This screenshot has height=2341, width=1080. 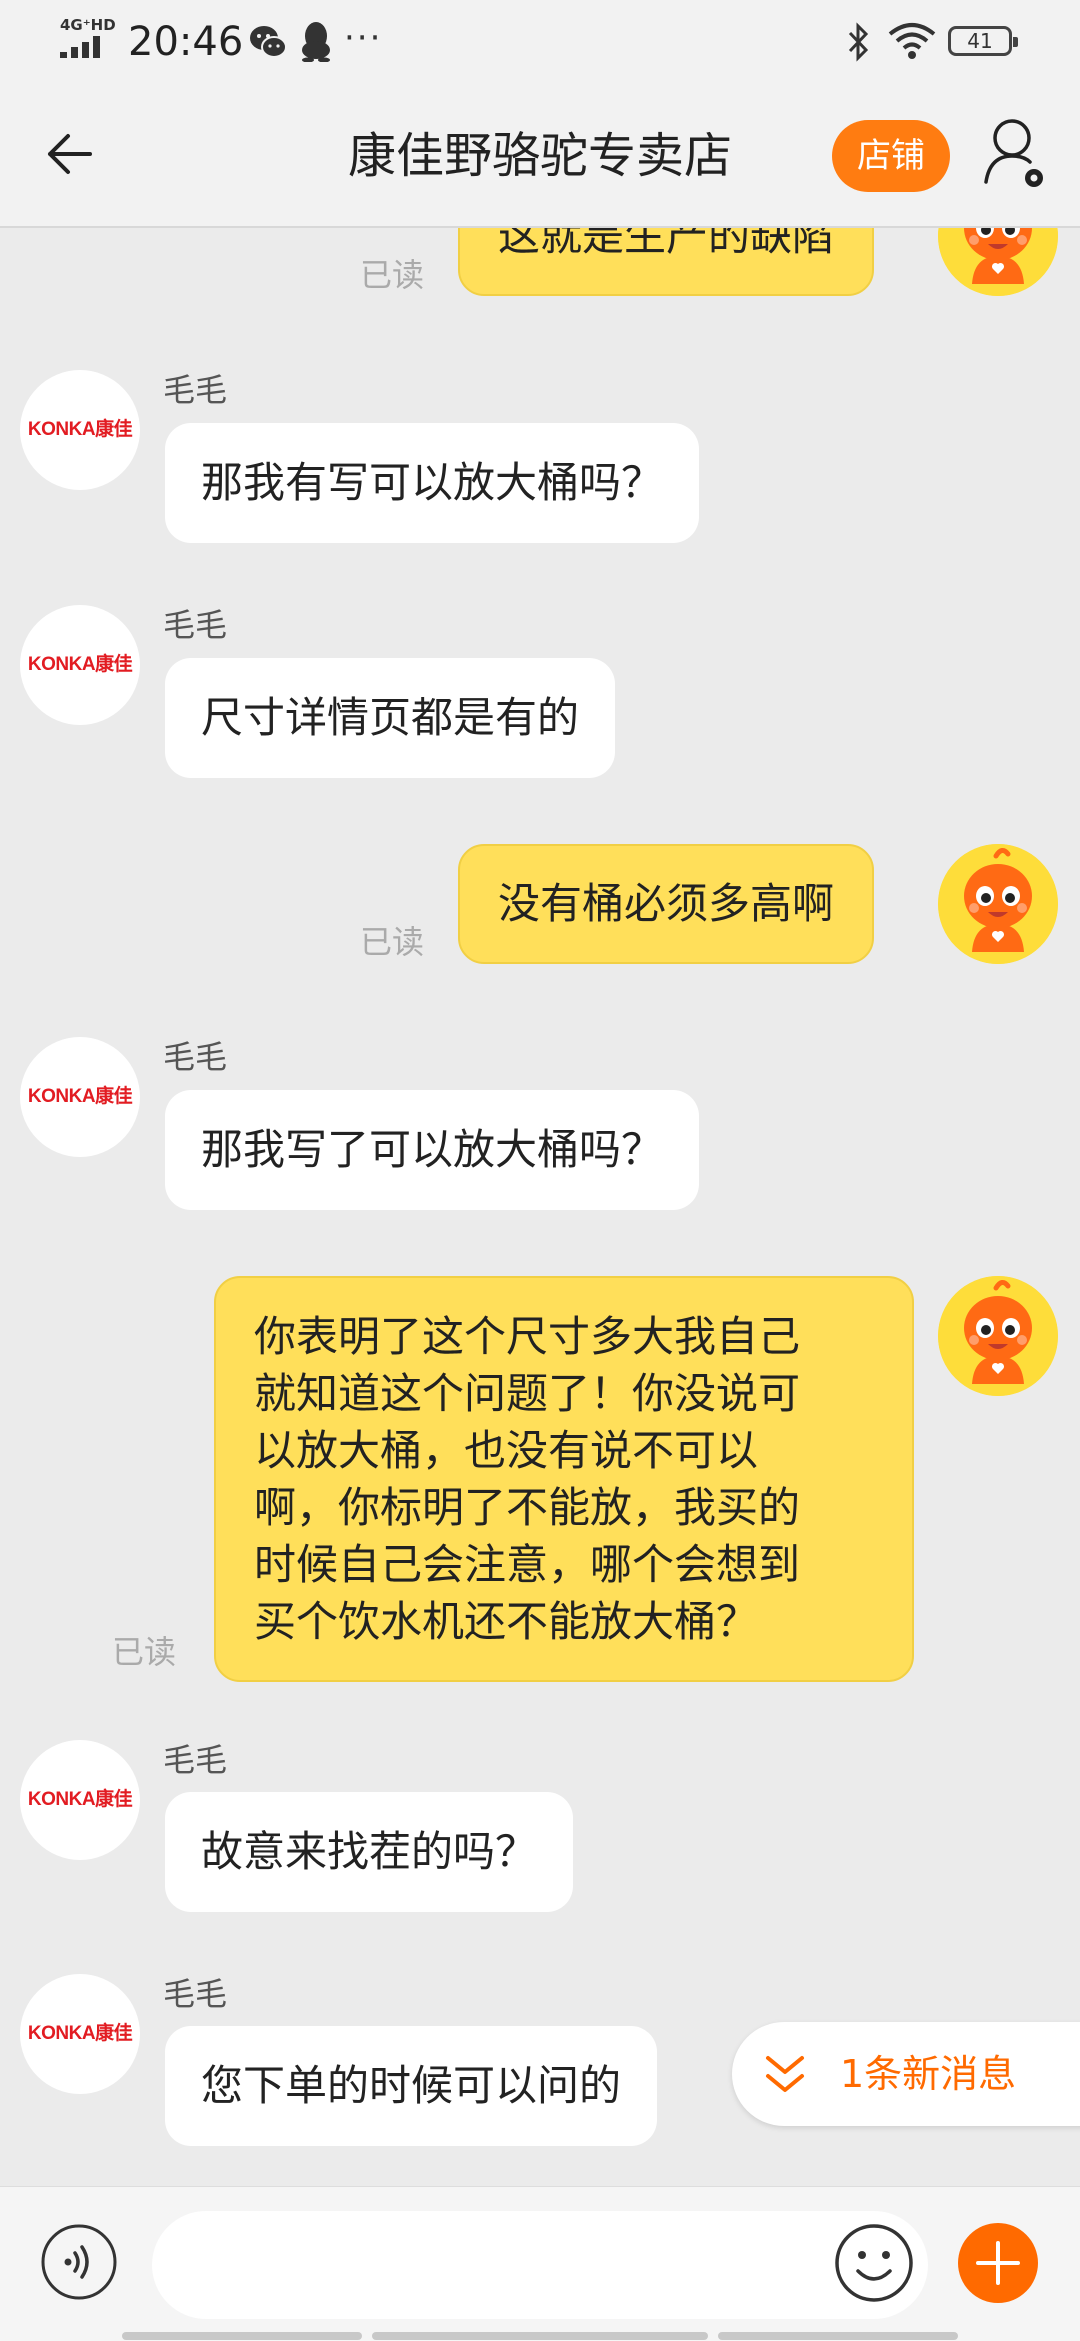 I want to click on message-bubble-outgoing: 没有桶必须多高啊, so click(x=666, y=904).